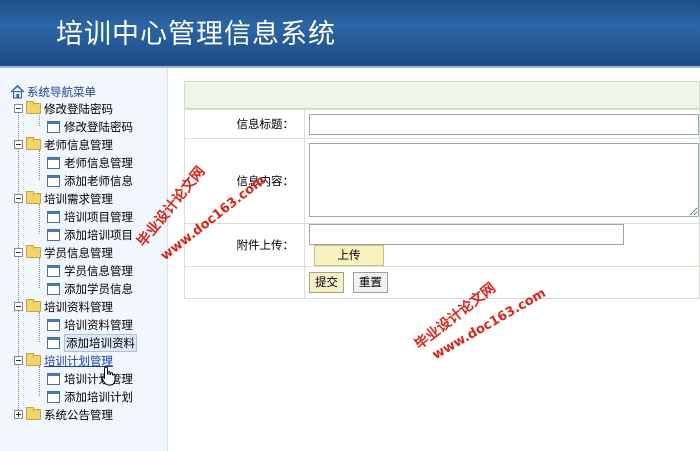  What do you see at coordinates (350, 33) in the screenshot?
I see `app-header: 培训中心管理信息系统` at bounding box center [350, 33].